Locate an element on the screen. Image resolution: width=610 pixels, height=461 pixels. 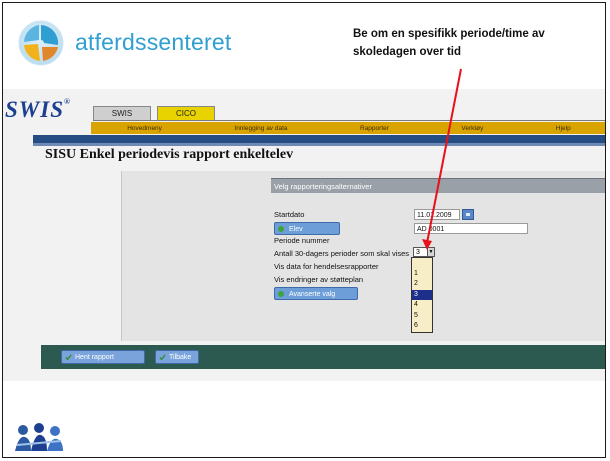
red-arrow-icon is located at coordinates (442, 159).